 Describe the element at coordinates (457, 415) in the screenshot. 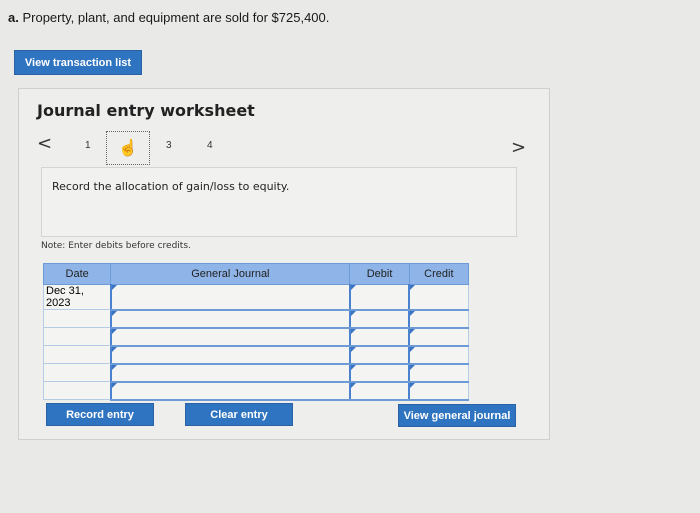

I see `view-general-journal-button: View general journal` at that location.